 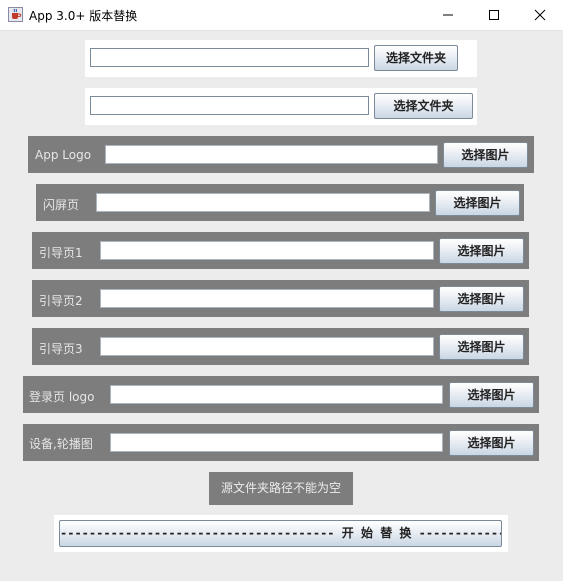 I want to click on guide-1-label: 引导页1, so click(x=61, y=253).